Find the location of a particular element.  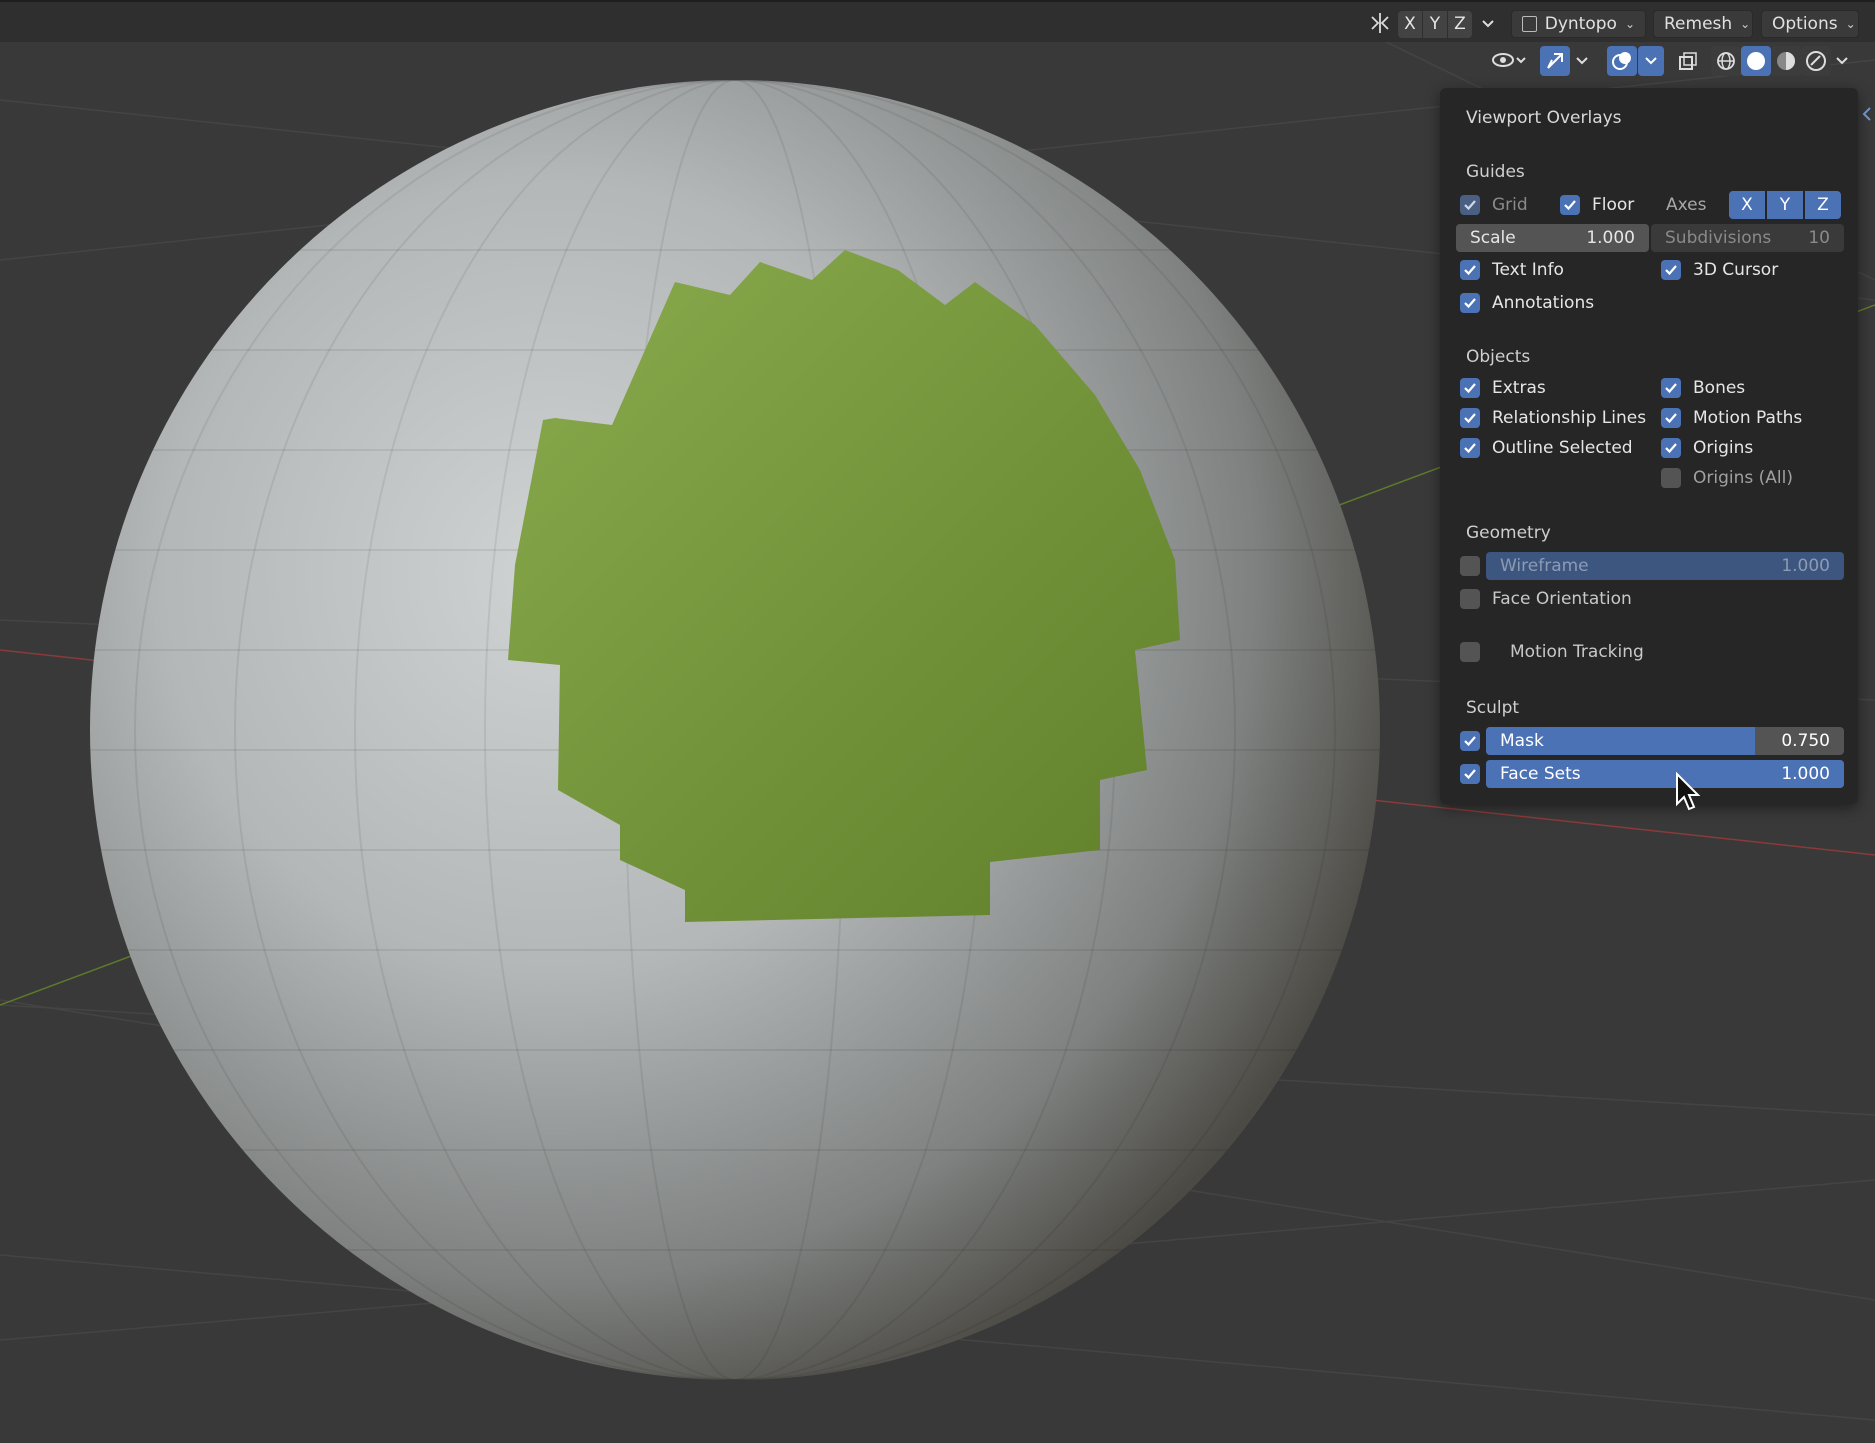

mask-checkbox is located at coordinates (1470, 741).